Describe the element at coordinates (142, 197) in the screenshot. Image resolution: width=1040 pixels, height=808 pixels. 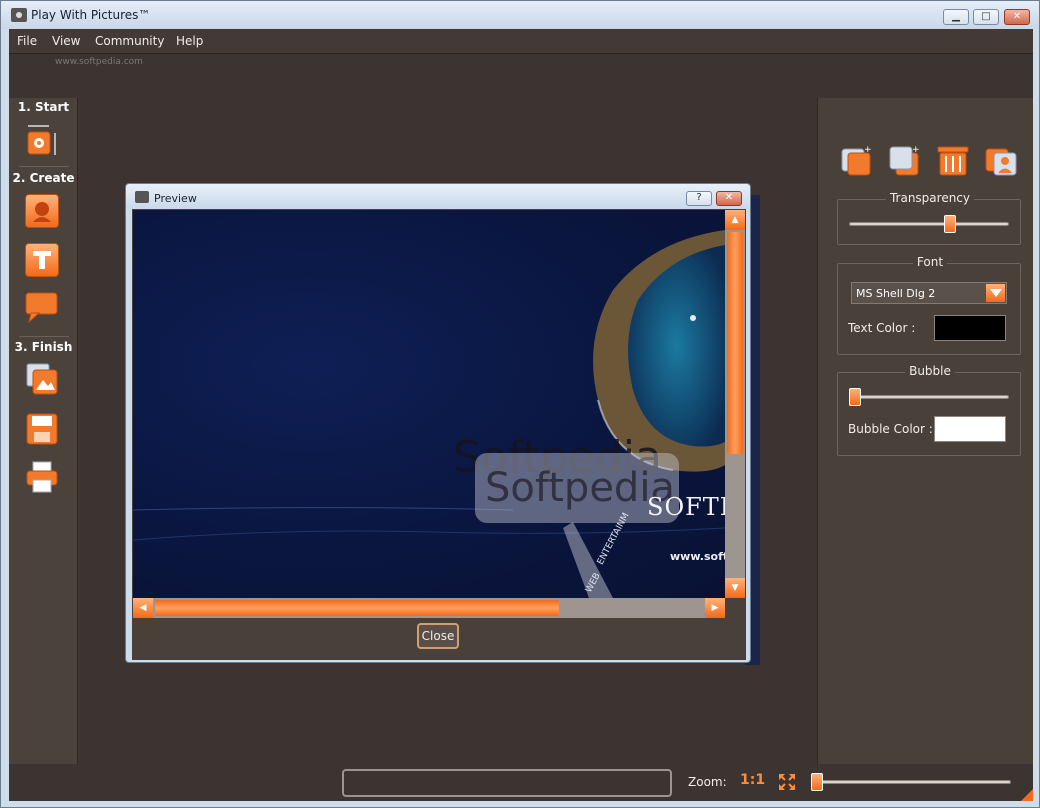
I see `camera-icon` at that location.